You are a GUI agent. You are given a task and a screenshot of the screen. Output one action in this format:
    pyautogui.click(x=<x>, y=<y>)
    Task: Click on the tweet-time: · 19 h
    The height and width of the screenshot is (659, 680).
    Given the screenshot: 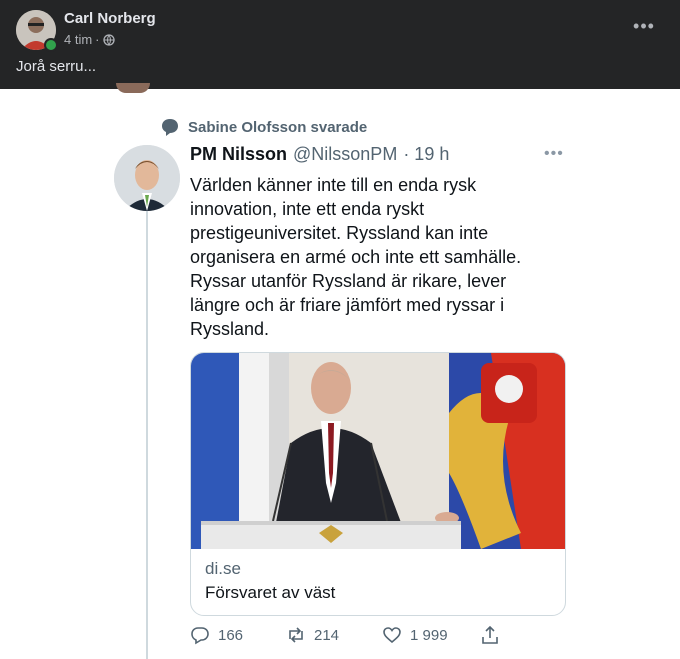 What is the action you would take?
    pyautogui.click(x=426, y=154)
    